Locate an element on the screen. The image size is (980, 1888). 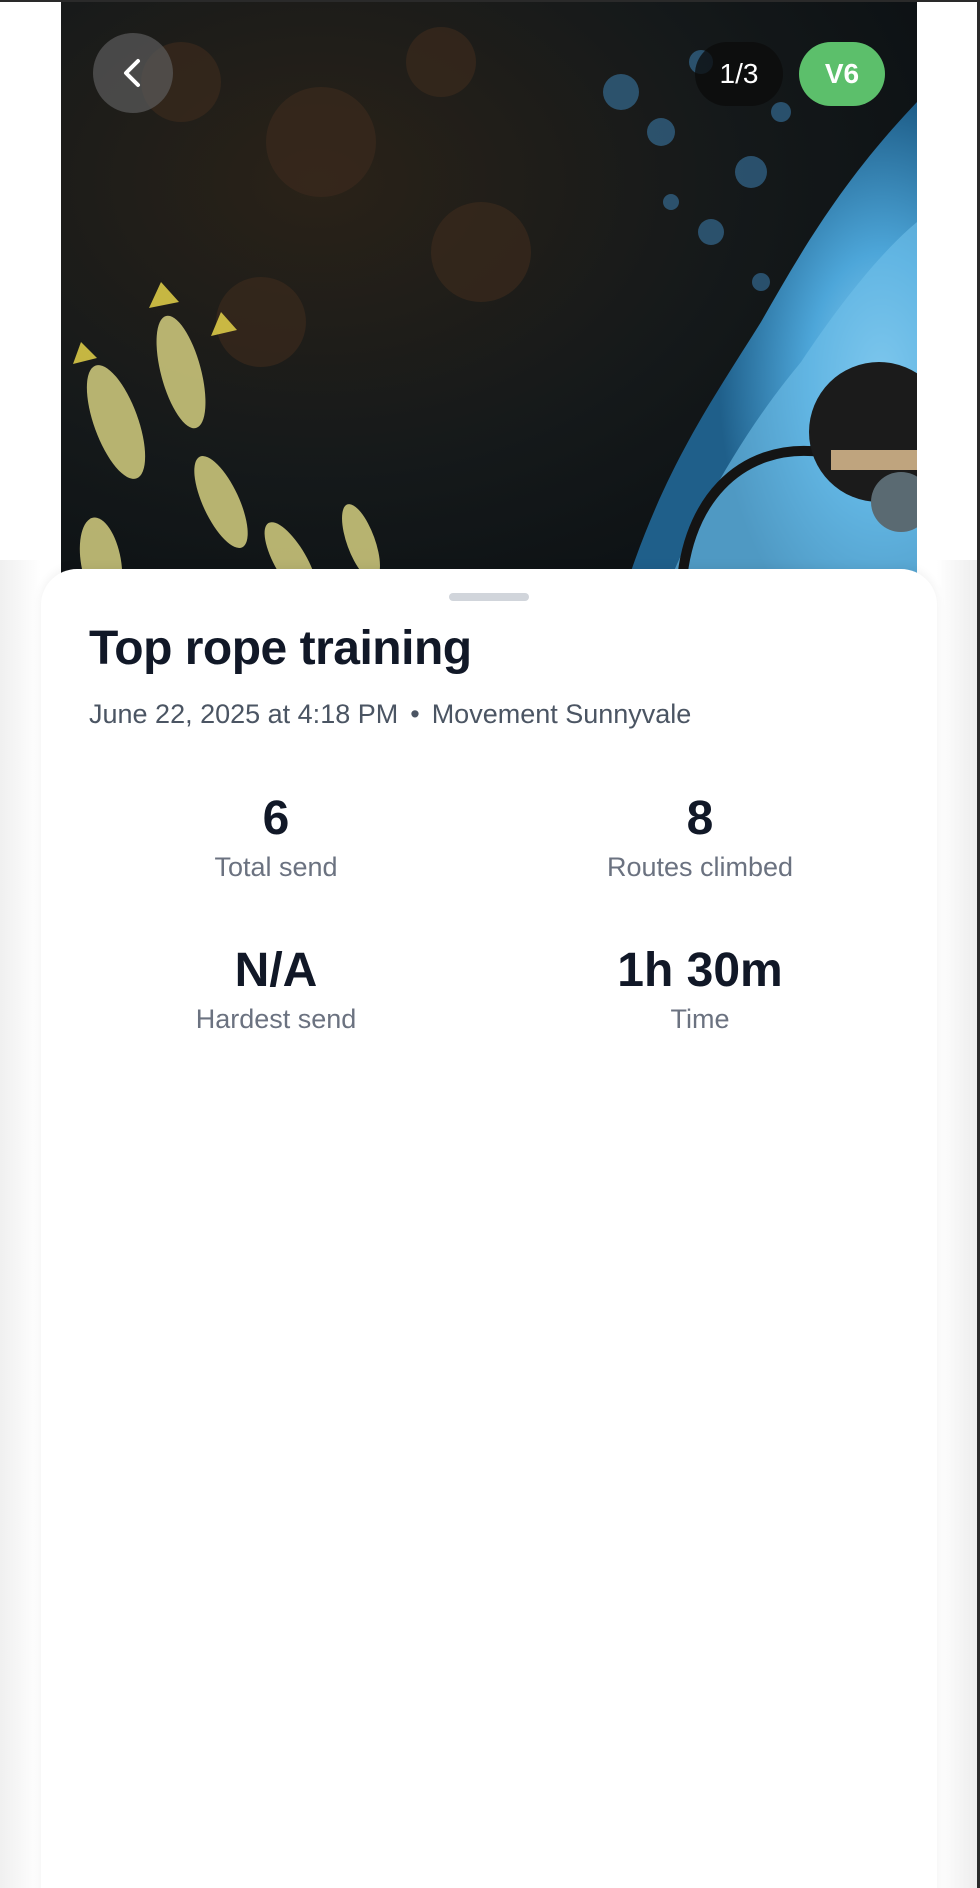
stat-value: 8 is located at coordinates (700, 818).